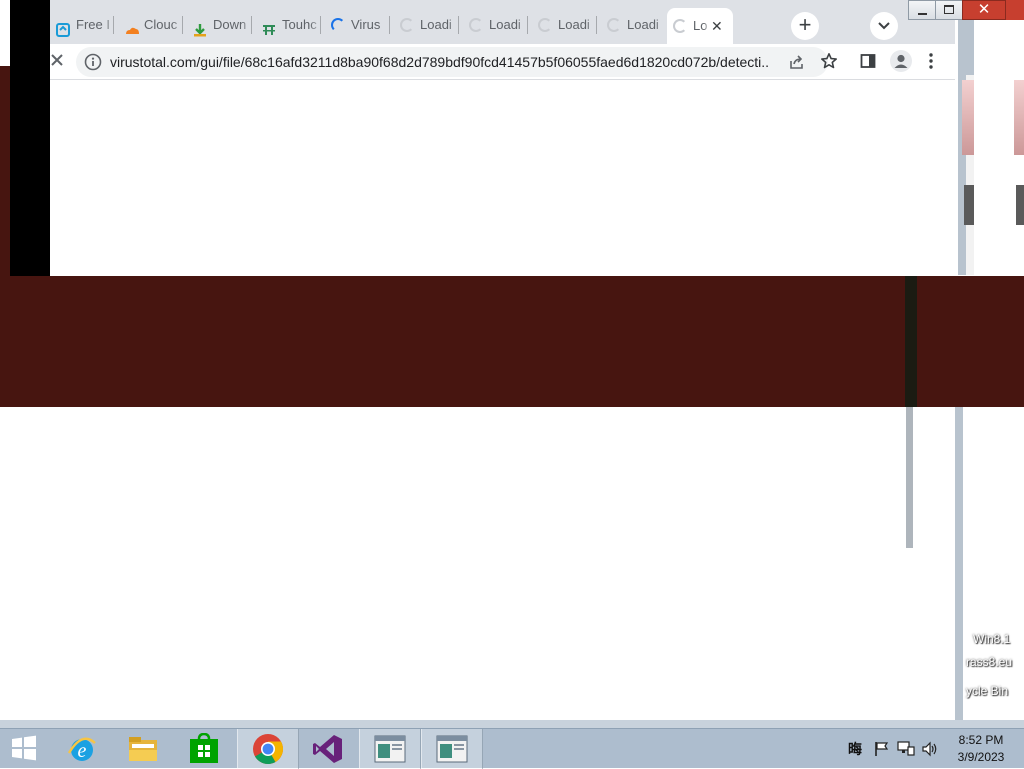 This screenshot has width=1024, height=769. What do you see at coordinates (299, 24) in the screenshot?
I see `tab-title: Touhc` at bounding box center [299, 24].